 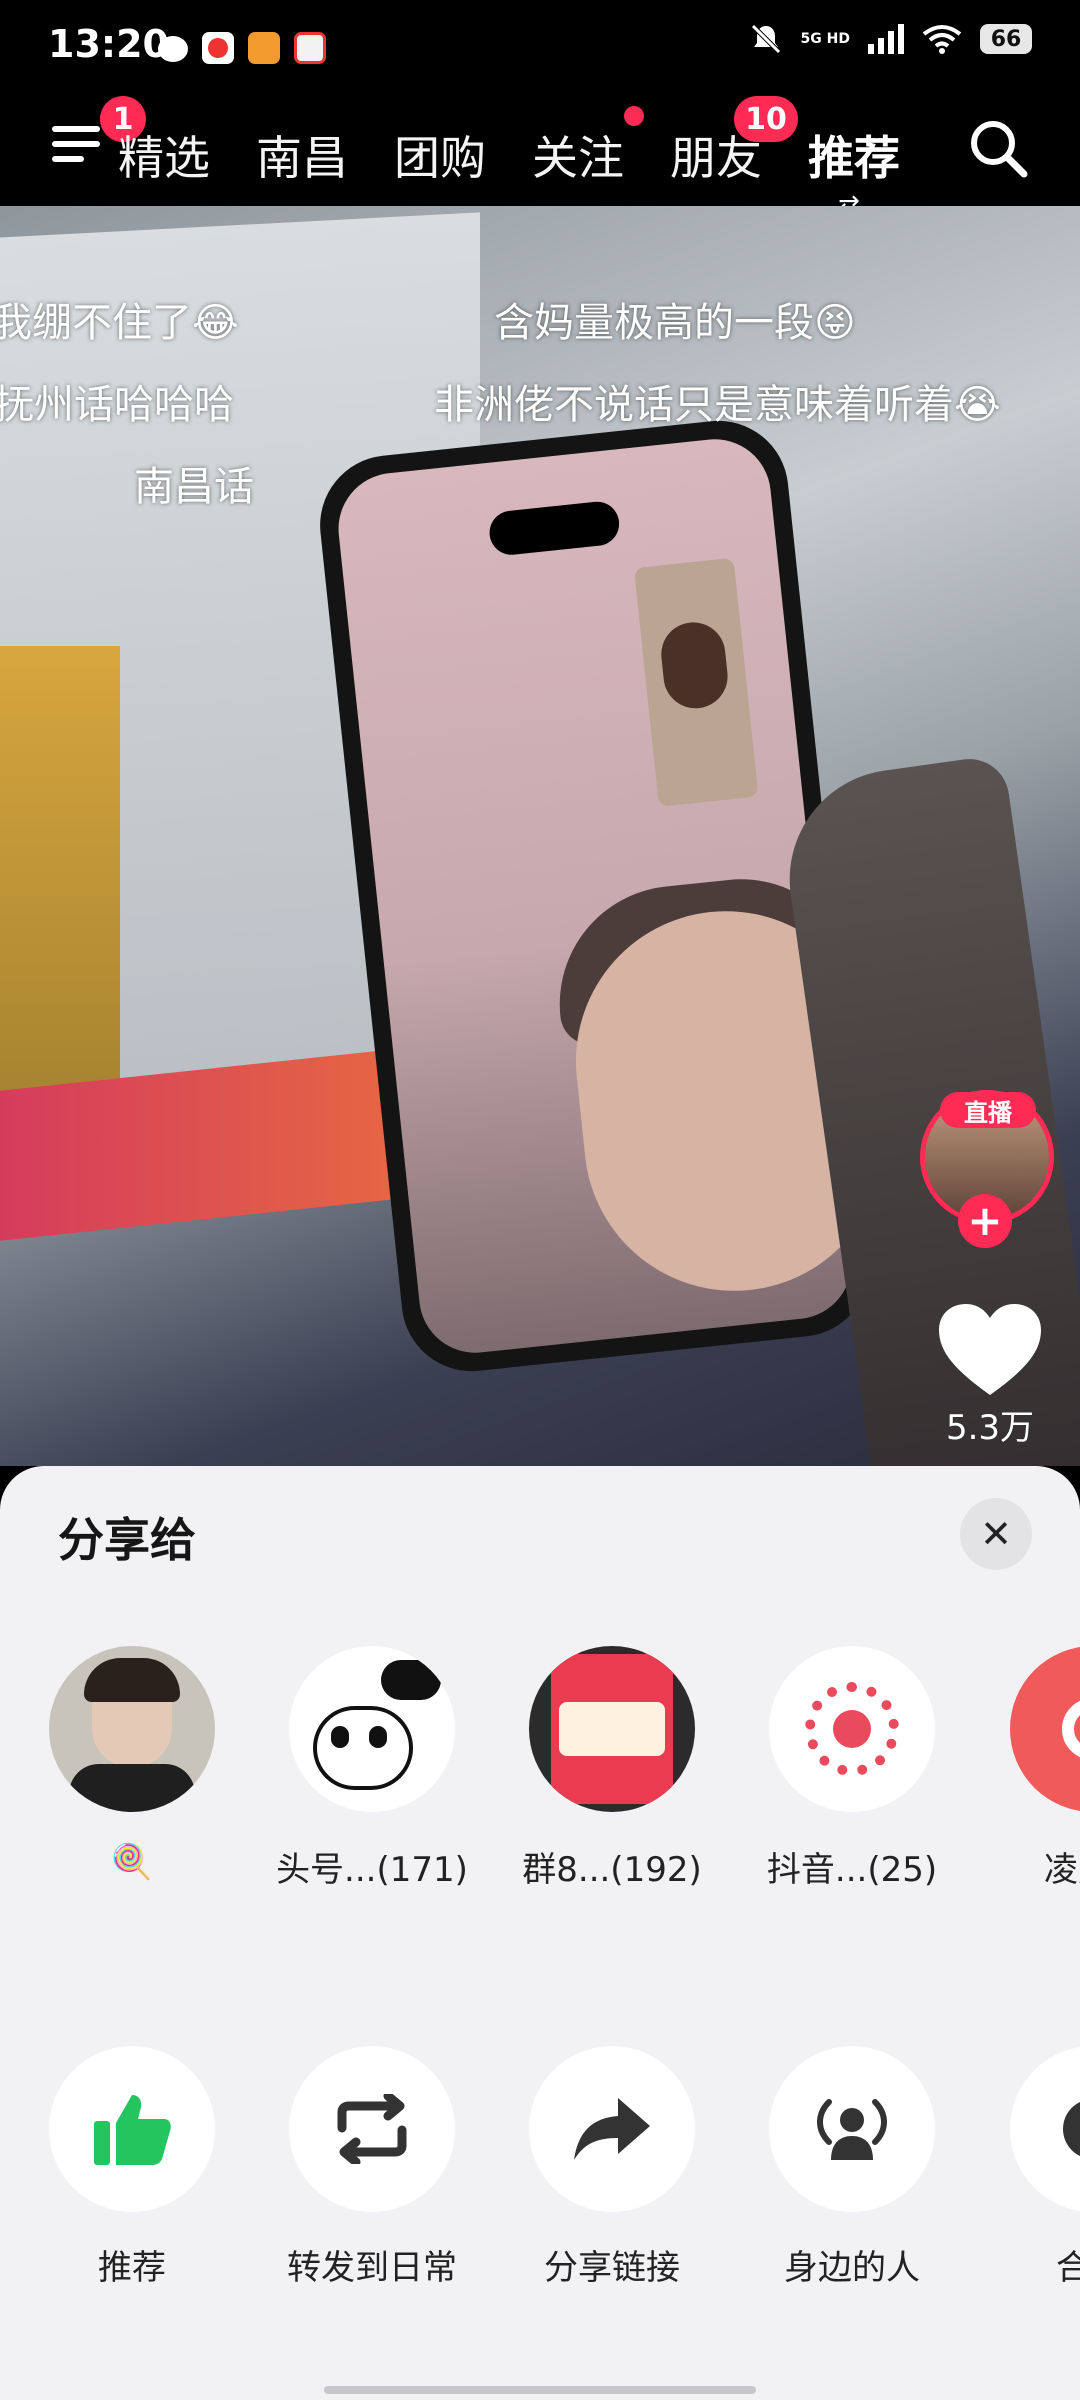 I want to click on share-title: 分享给, so click(x=127, y=1540).